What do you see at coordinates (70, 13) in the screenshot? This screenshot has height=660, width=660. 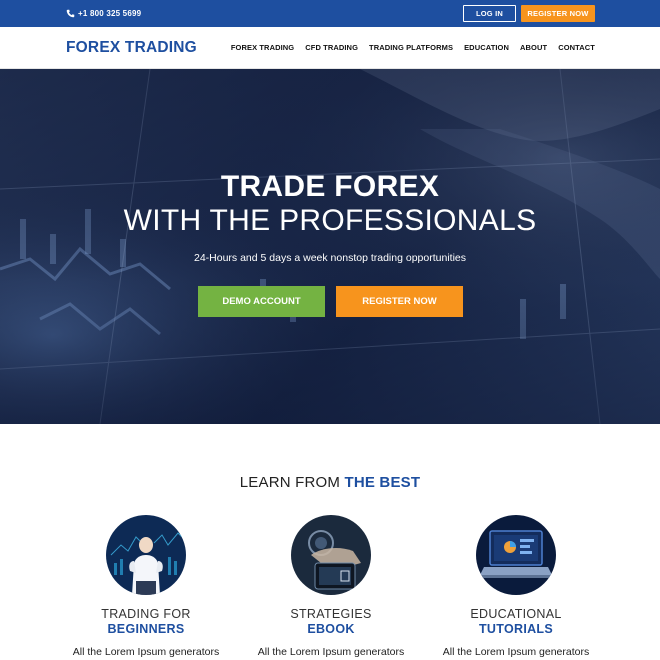 I see `phone-icon` at bounding box center [70, 13].